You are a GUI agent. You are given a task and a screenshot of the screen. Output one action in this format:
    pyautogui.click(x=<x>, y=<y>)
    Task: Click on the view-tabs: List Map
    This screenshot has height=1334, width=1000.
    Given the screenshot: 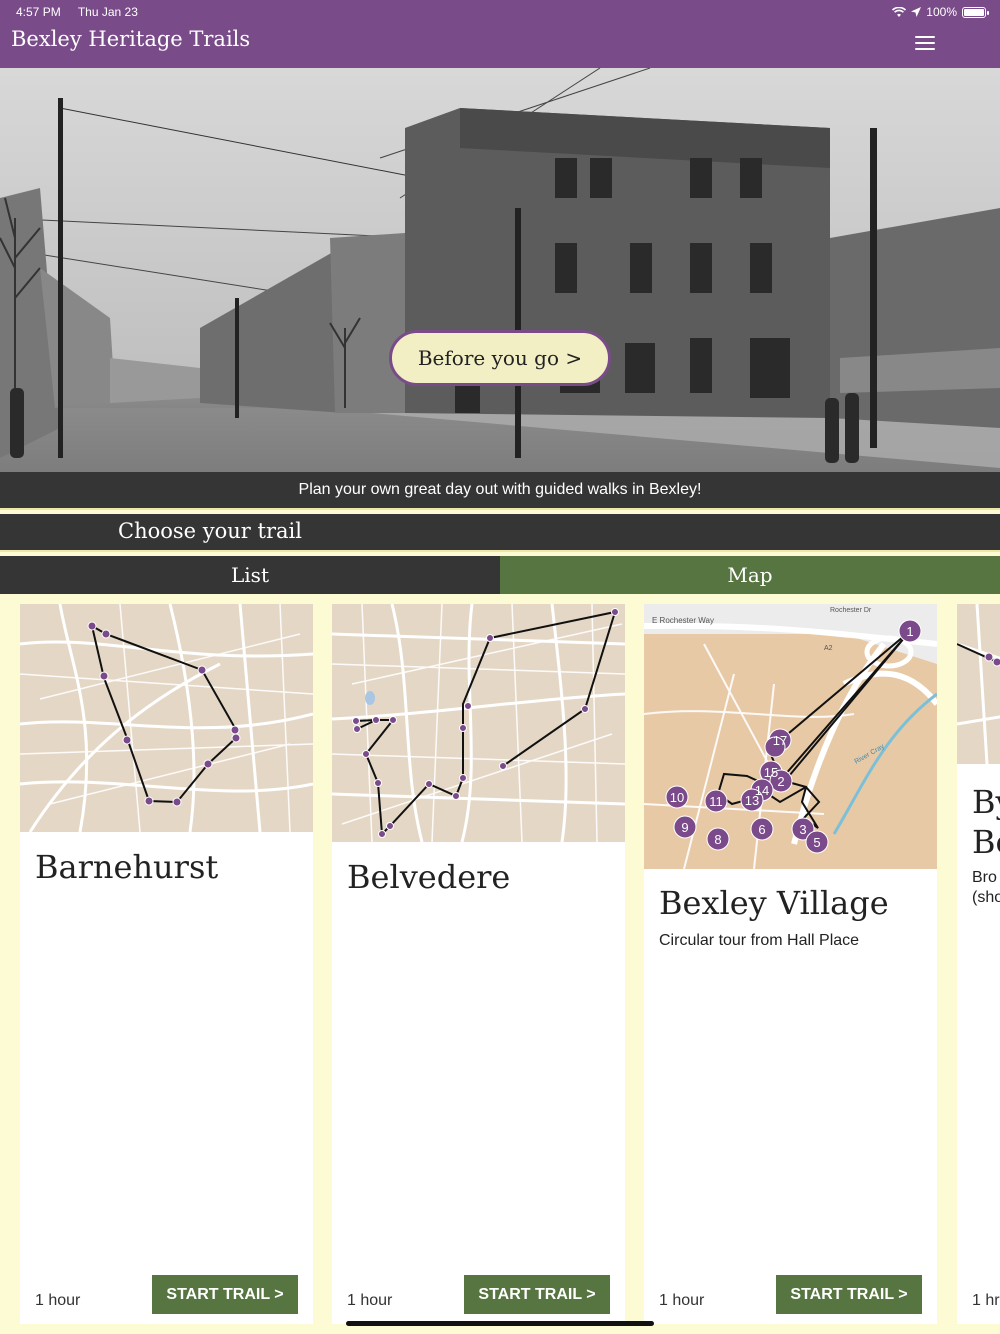 What is the action you would take?
    pyautogui.click(x=500, y=575)
    